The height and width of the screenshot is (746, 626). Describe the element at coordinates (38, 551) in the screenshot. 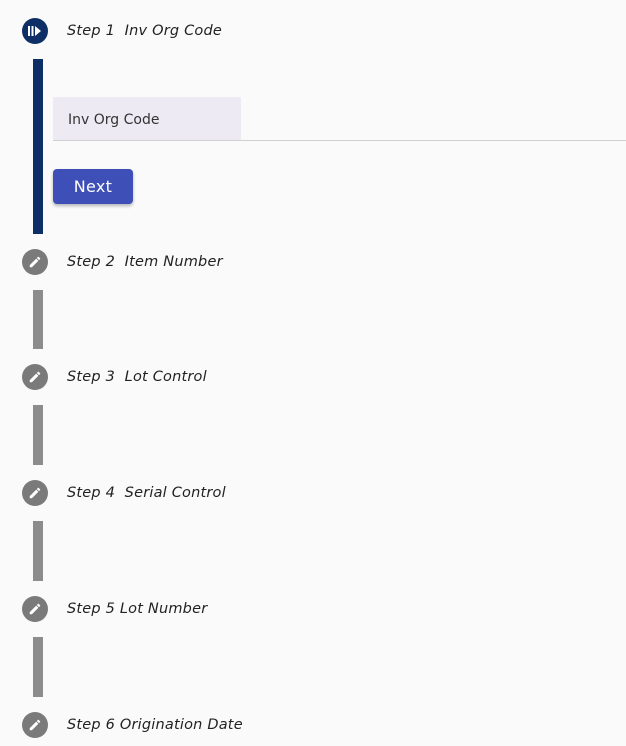

I see `step-4-connector` at that location.